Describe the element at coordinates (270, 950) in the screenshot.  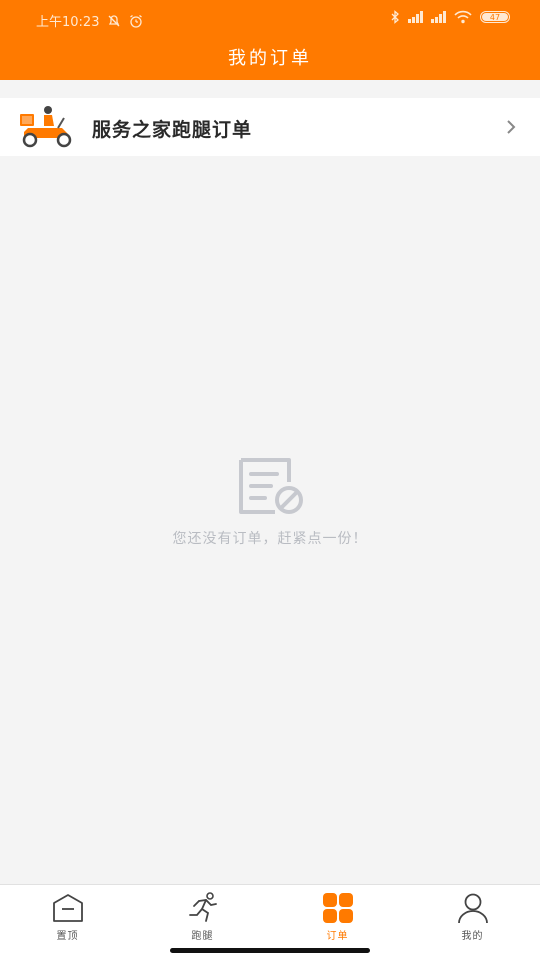
I see `home-indicator` at that location.